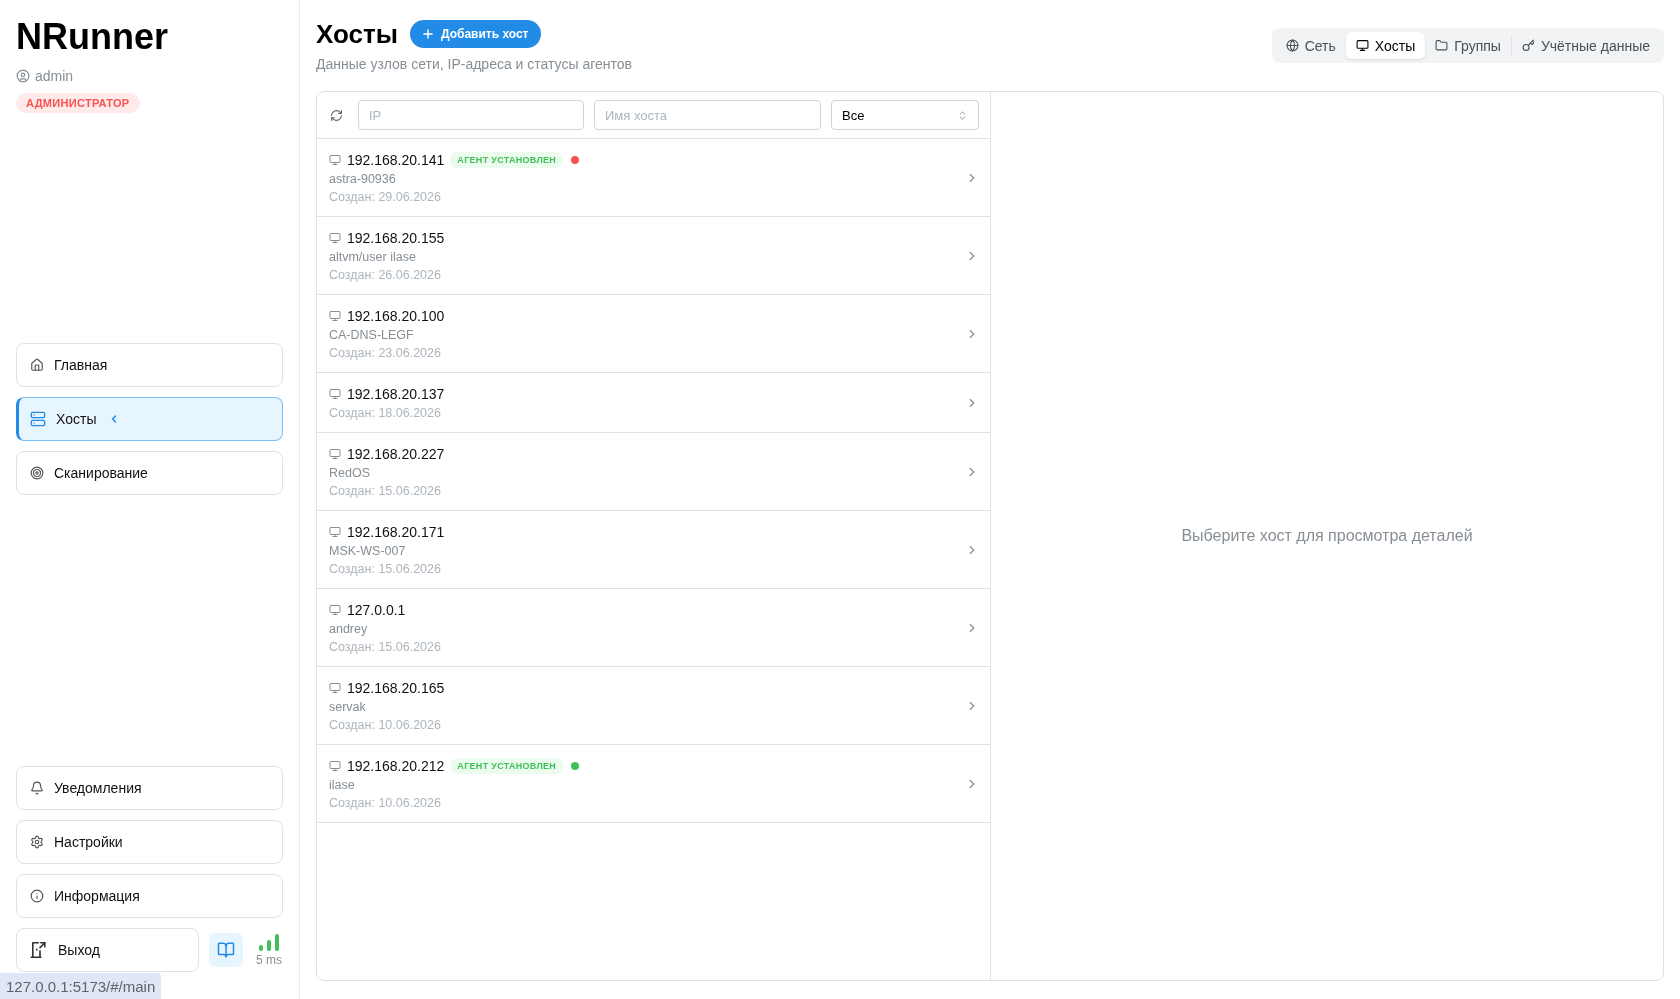 This screenshot has width=1680, height=999. I want to click on folder-icon, so click(1442, 45).